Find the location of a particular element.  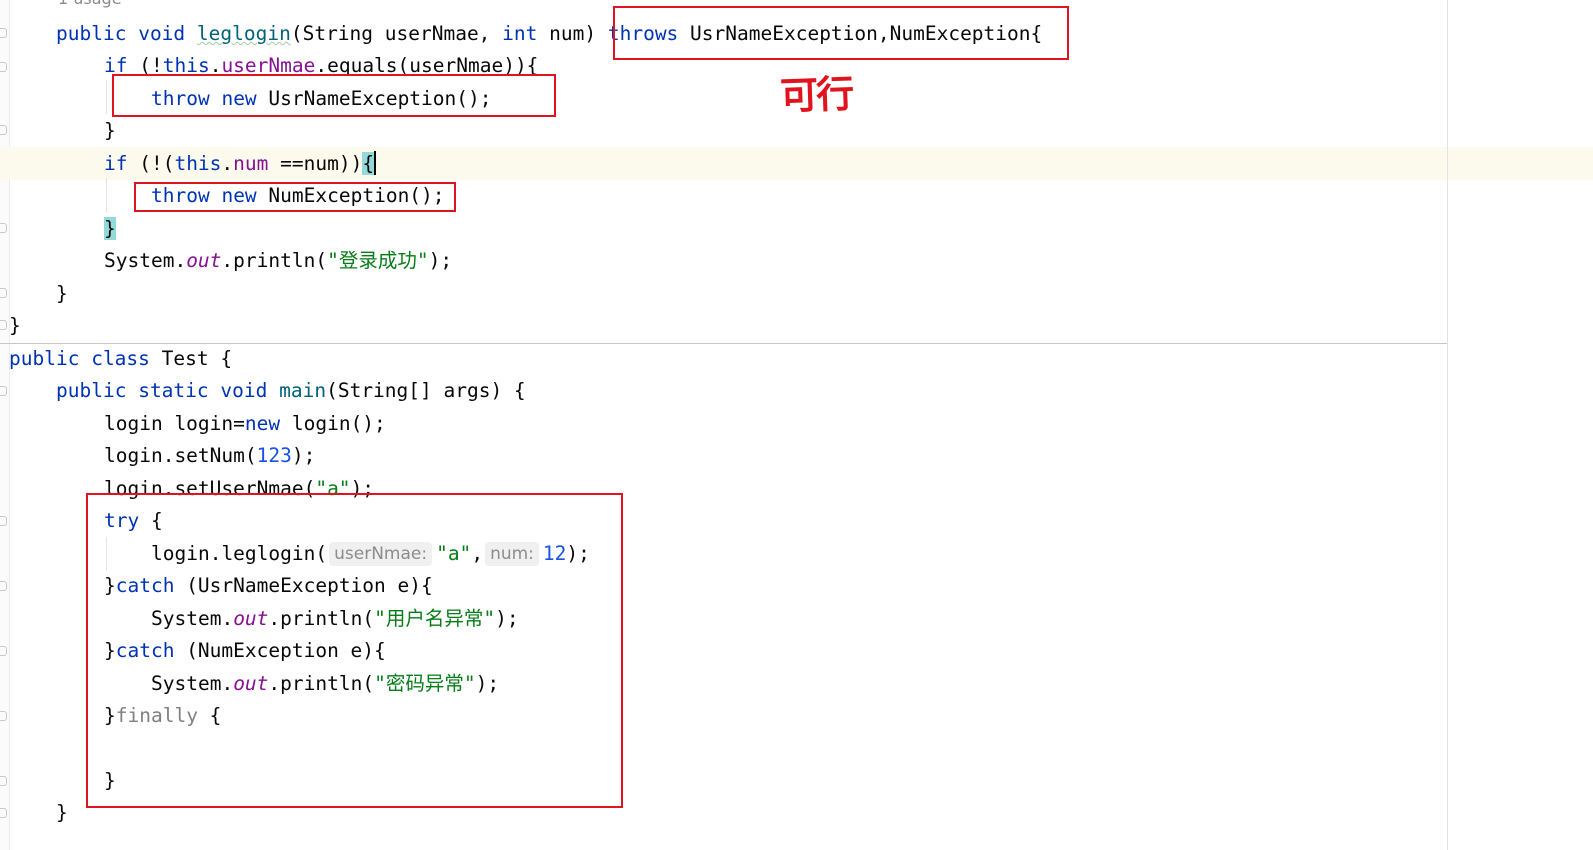

matched-brace: } is located at coordinates (110, 228).